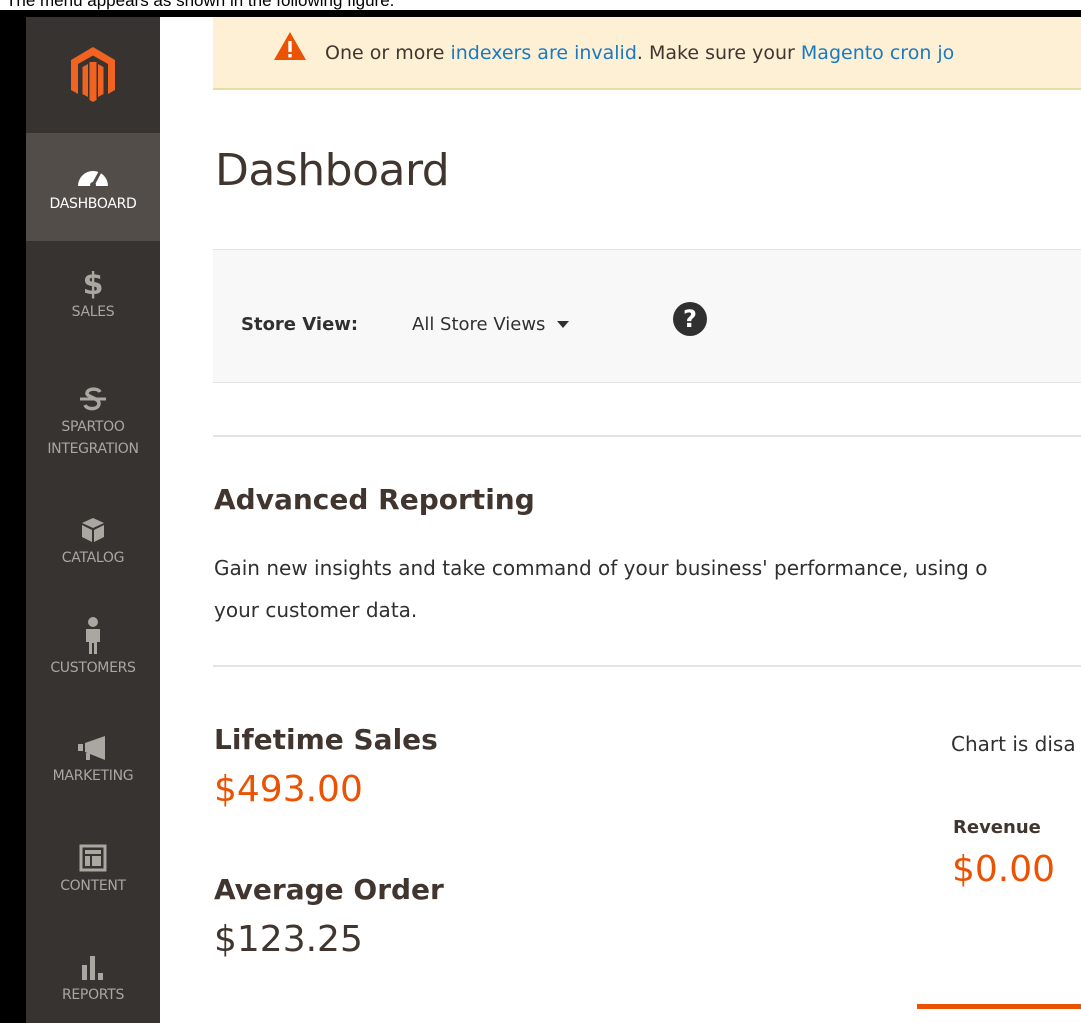 The image size is (1081, 1023). Describe the element at coordinates (93, 668) in the screenshot. I see `sidebar-item-label: CUSTOMERS` at that location.